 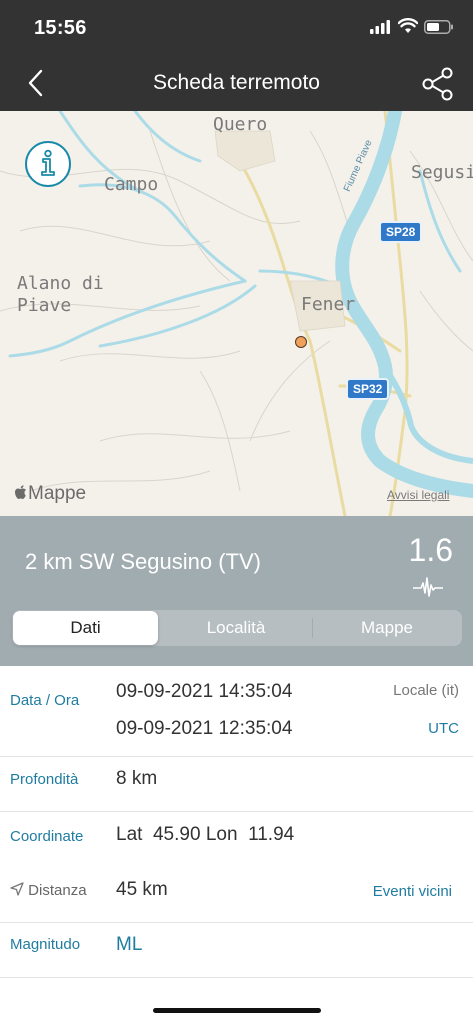 What do you see at coordinates (426, 690) in the screenshot?
I see `local-time-tag: Locale (it)` at bounding box center [426, 690].